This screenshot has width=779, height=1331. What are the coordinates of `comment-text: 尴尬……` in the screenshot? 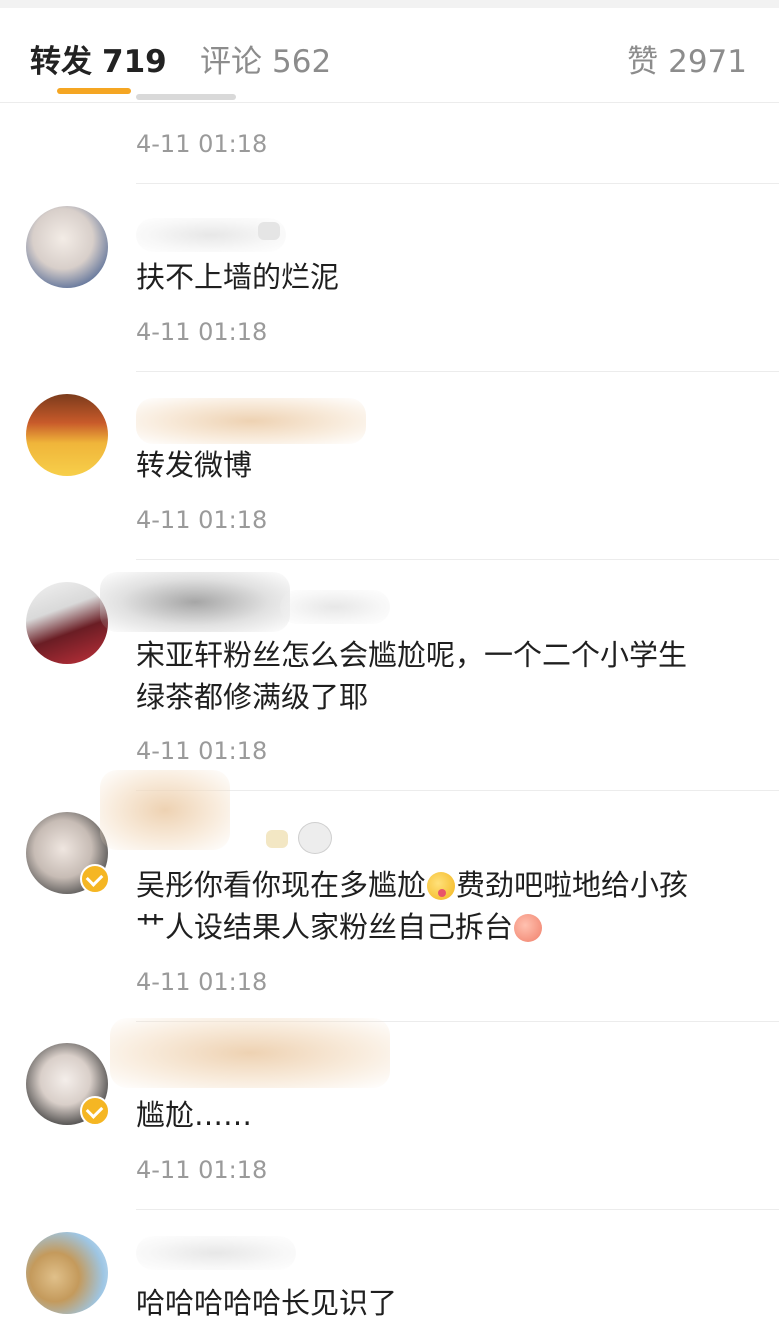 It's located at (194, 1115).